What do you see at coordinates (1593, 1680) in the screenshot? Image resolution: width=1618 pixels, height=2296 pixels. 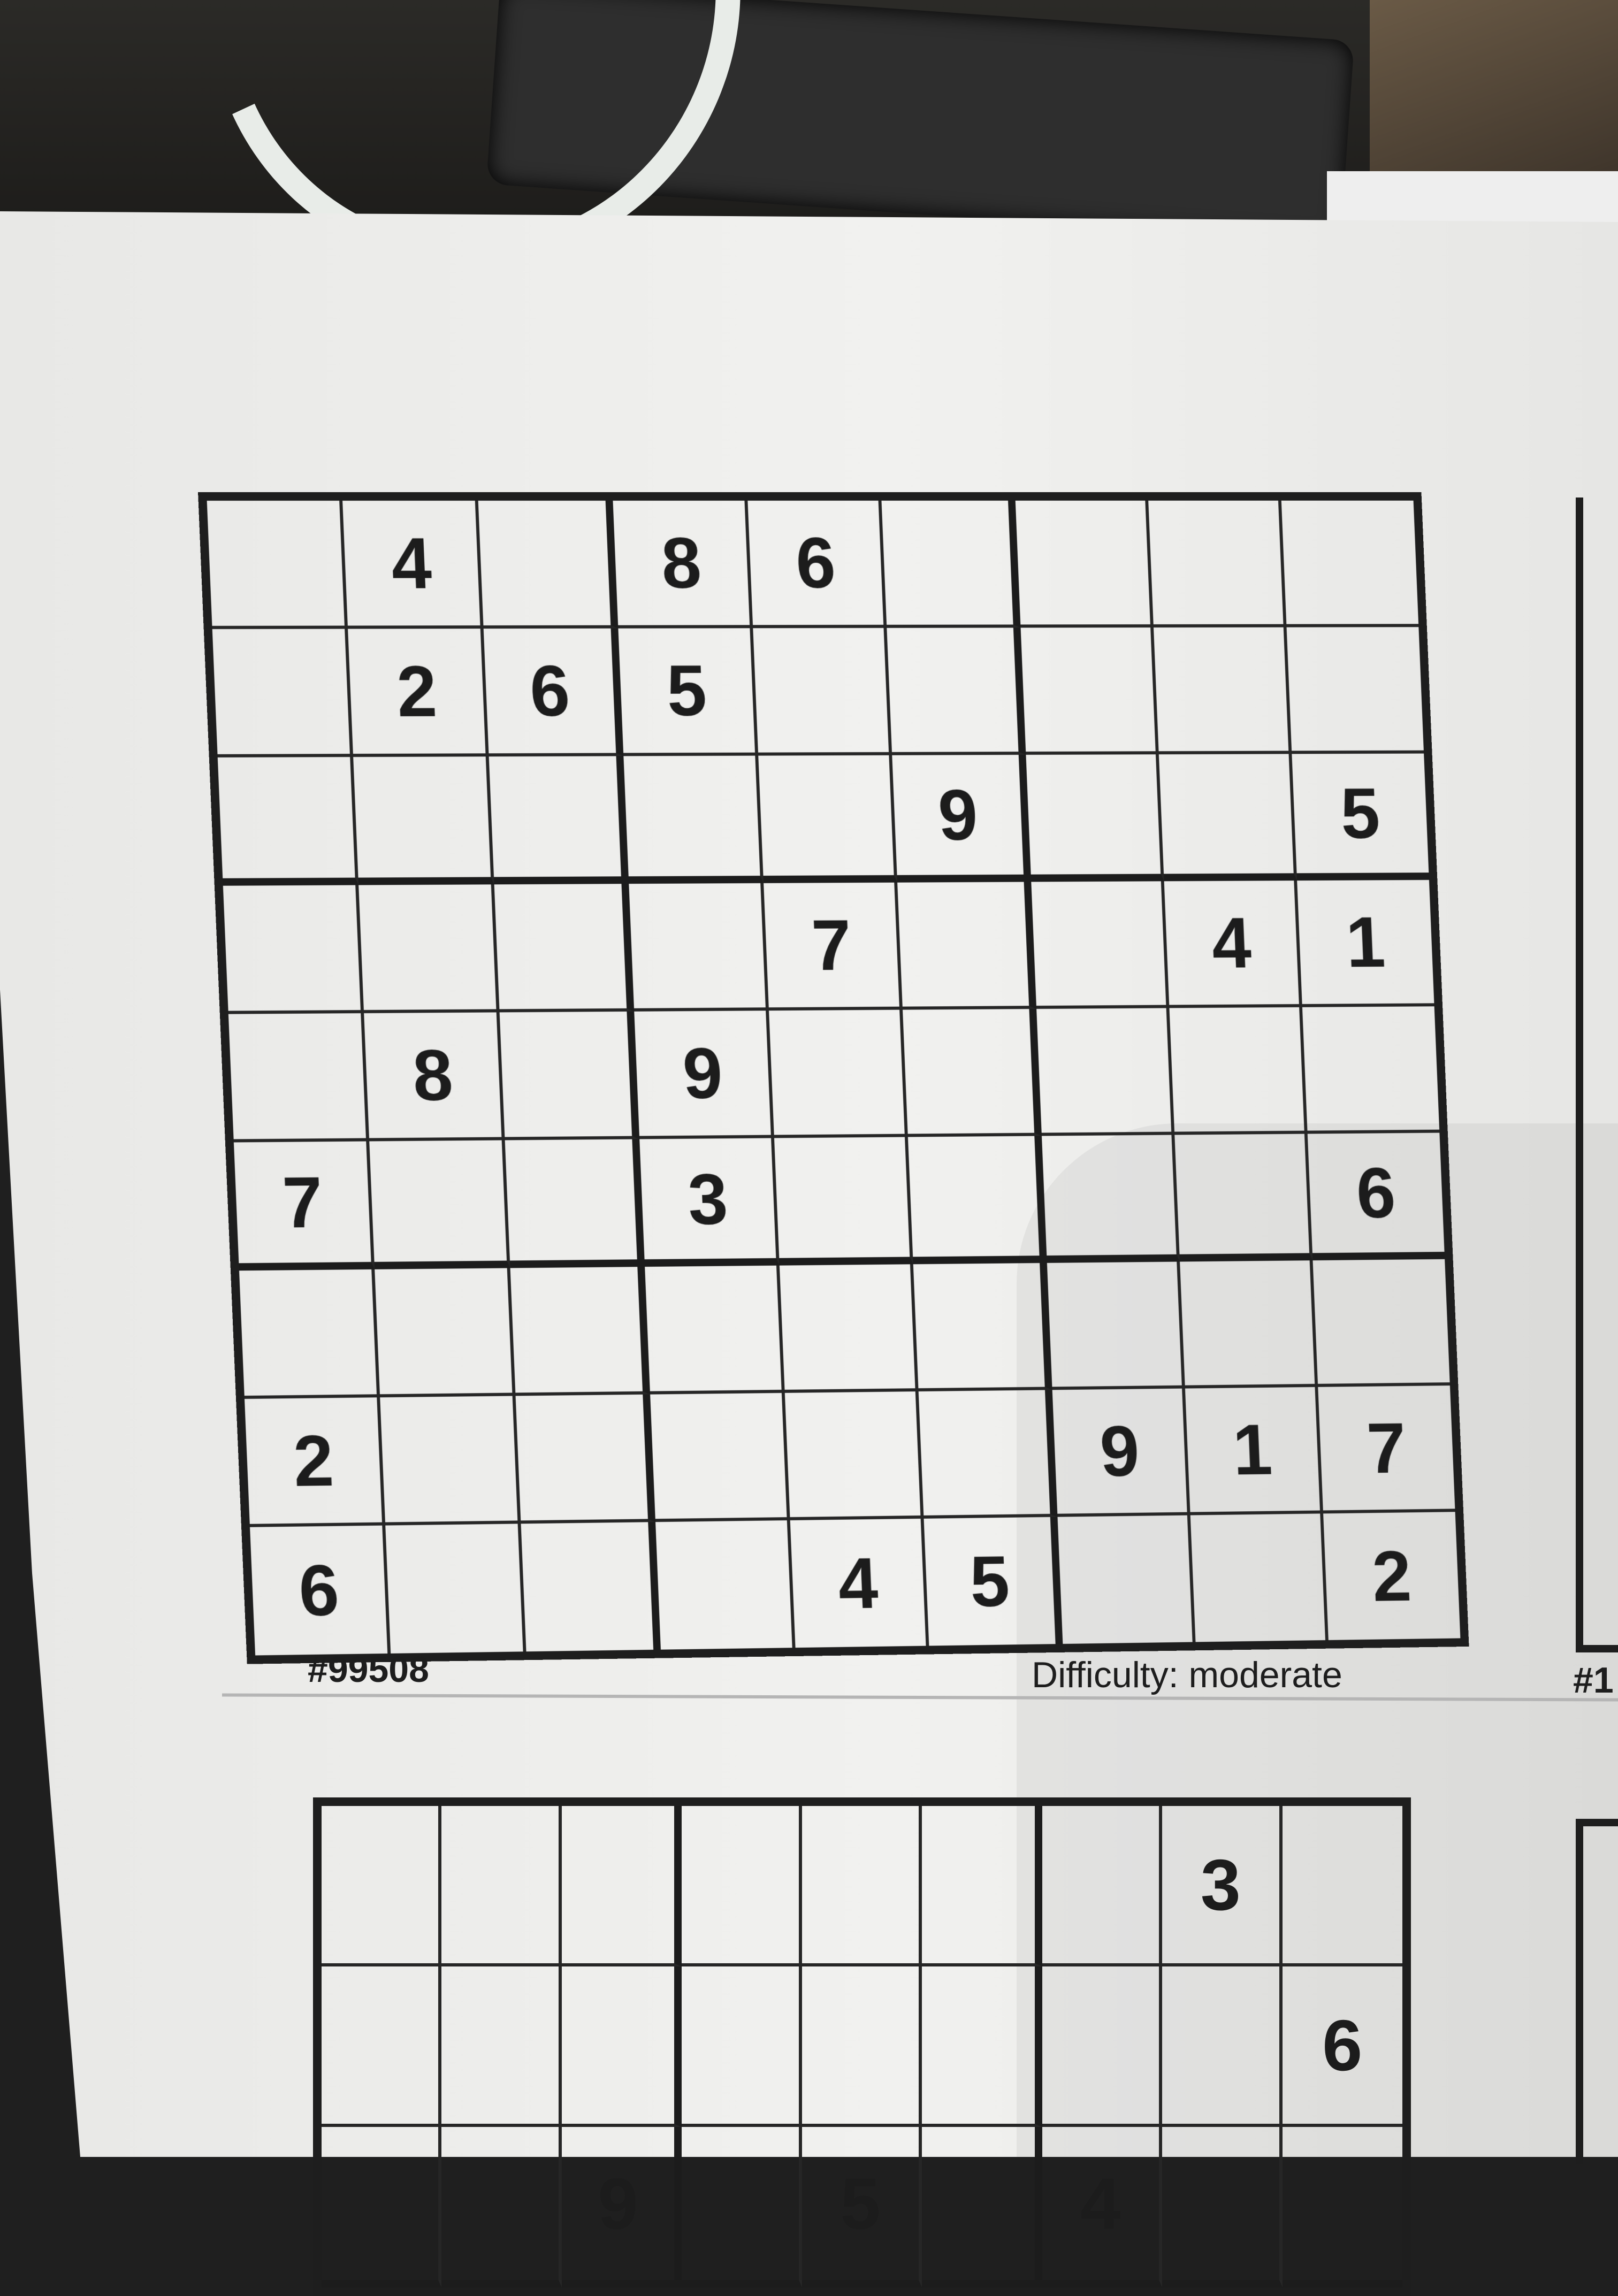 I see `adjacent-puzzle-label: #1` at bounding box center [1593, 1680].